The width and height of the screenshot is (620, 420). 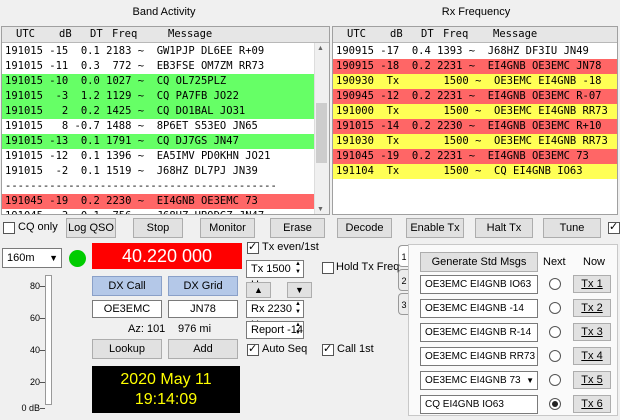 I want to click on scroll-down-icon: ▼, so click(x=321, y=209).